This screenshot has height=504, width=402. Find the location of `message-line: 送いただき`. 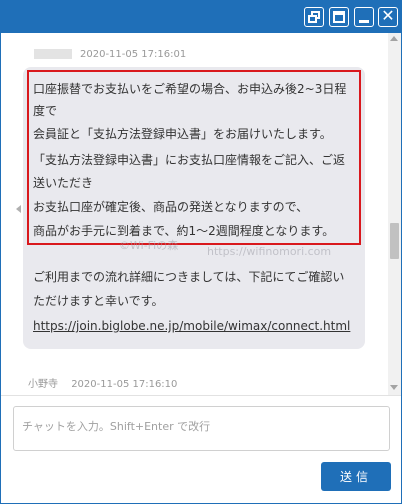

message-line: 送いただき is located at coordinates (63, 183).